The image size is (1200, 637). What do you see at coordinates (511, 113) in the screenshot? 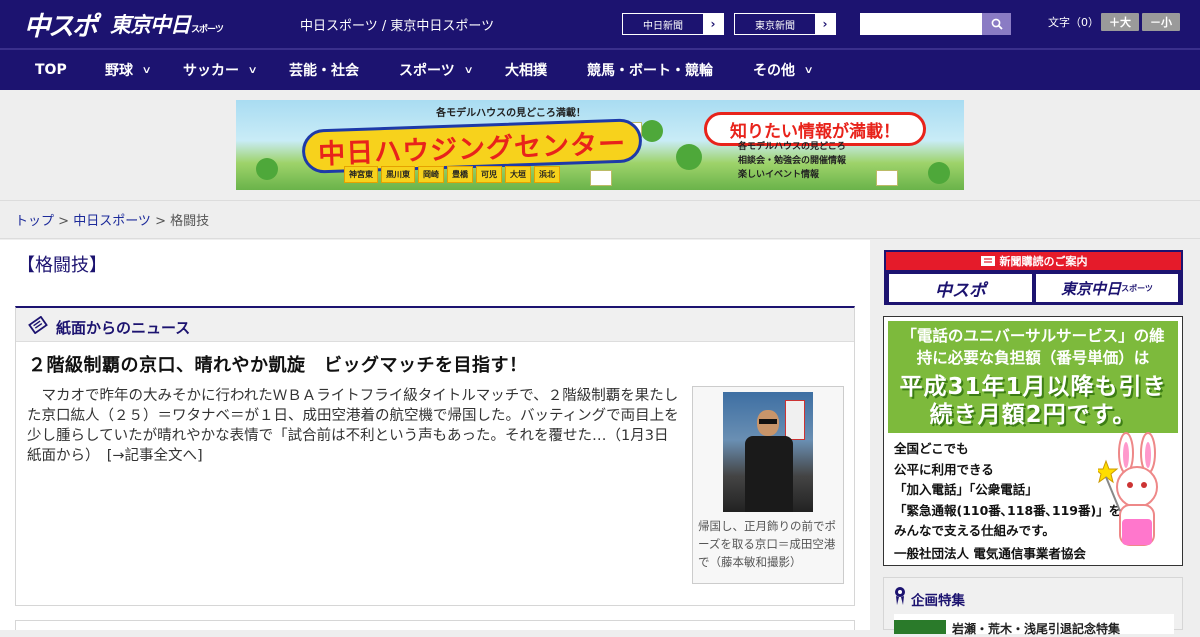
I see `banner-top-text: 各モデルハウスの見どころ満載！` at bounding box center [511, 113].